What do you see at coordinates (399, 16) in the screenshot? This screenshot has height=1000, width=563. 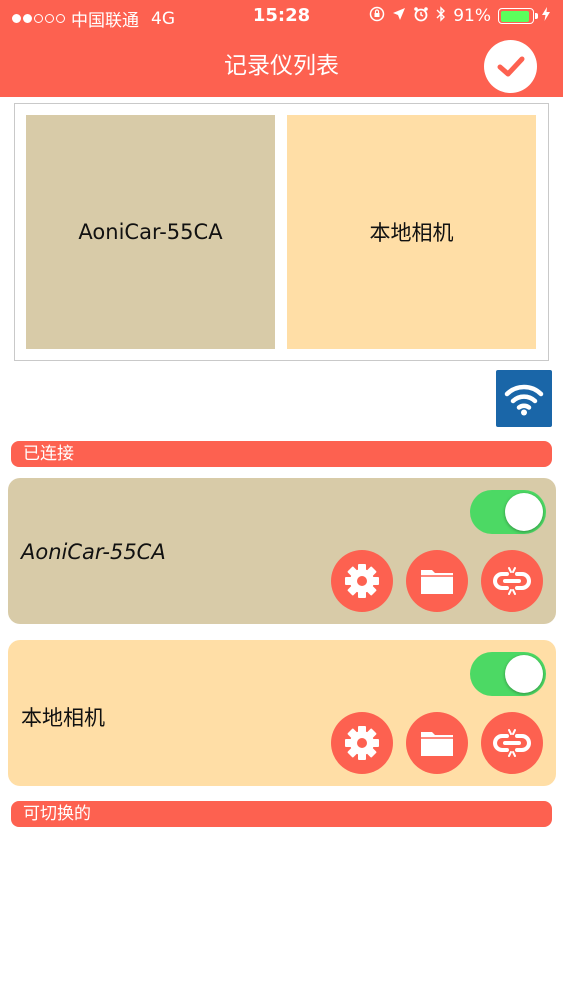 I see `location-arrow-icon` at bounding box center [399, 16].